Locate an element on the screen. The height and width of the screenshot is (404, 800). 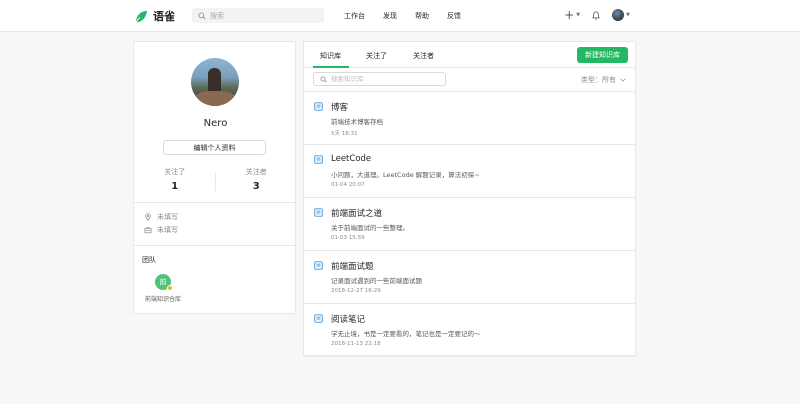
repo-title: 博客 is located at coordinates (339, 107).